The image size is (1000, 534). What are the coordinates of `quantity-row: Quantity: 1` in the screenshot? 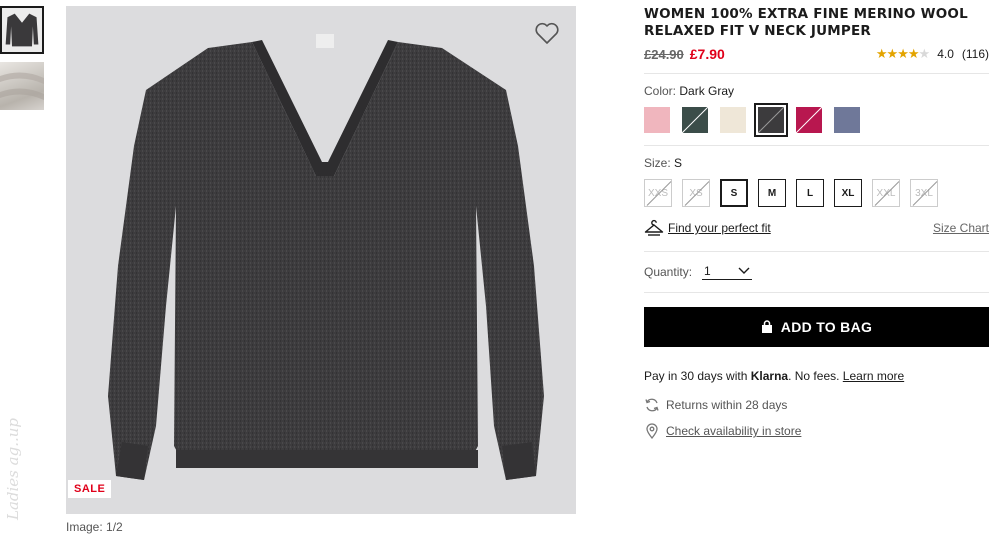 It's located at (816, 272).